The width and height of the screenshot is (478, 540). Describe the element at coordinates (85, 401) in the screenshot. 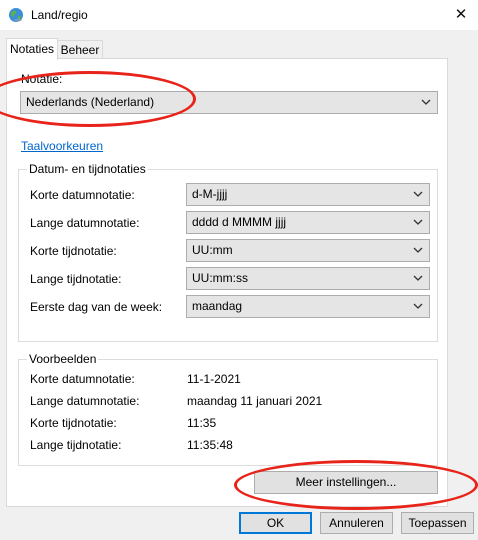

I see `example-long-date-label: Lange datumnotatie:` at that location.